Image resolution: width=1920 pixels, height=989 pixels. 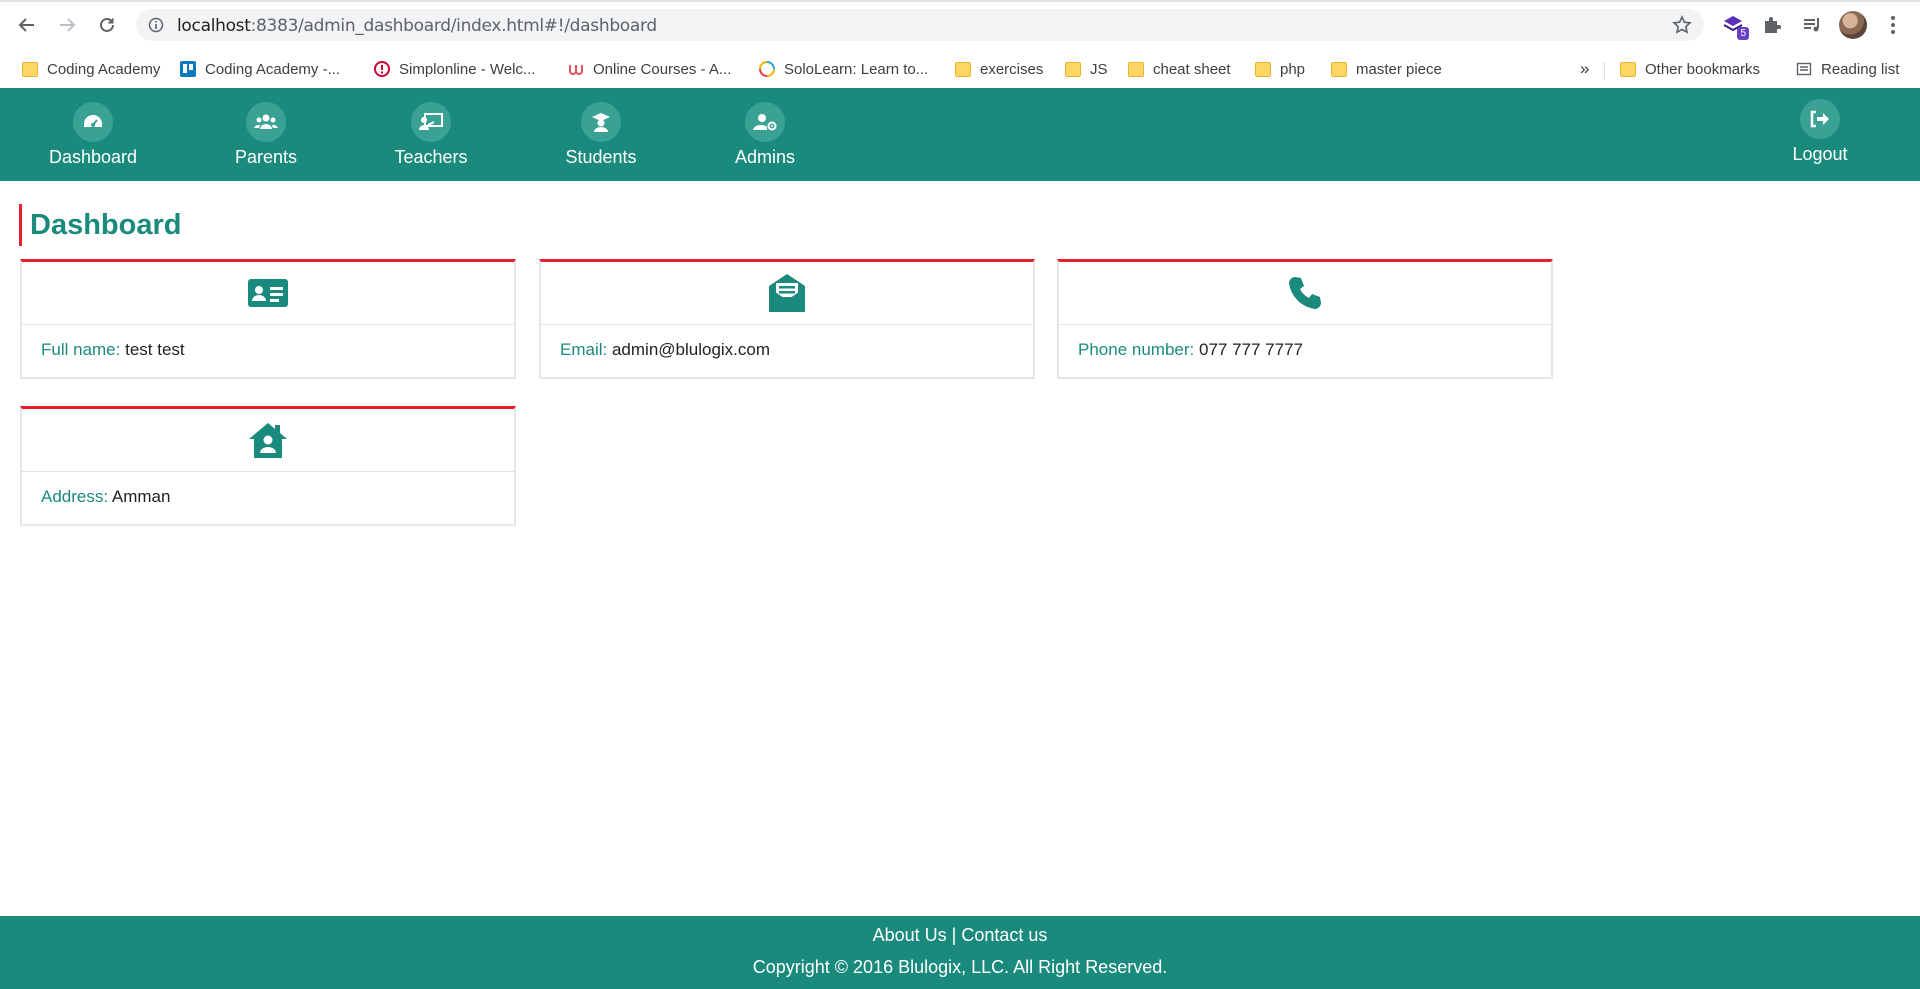 I want to click on bookmark-label: php, so click(x=1293, y=69).